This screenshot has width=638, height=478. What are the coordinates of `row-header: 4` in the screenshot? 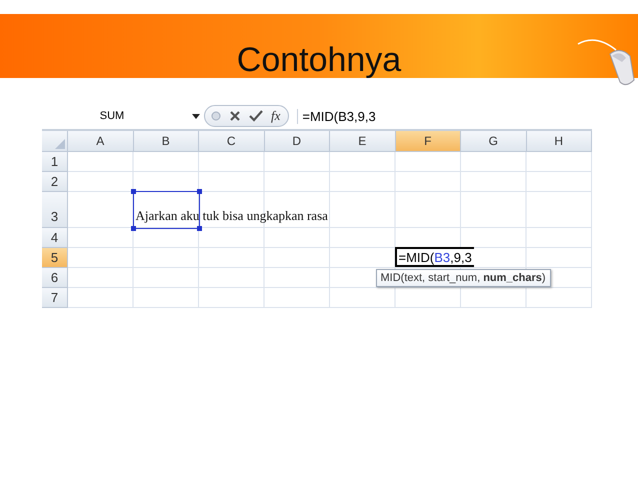 It's located at (55, 238).